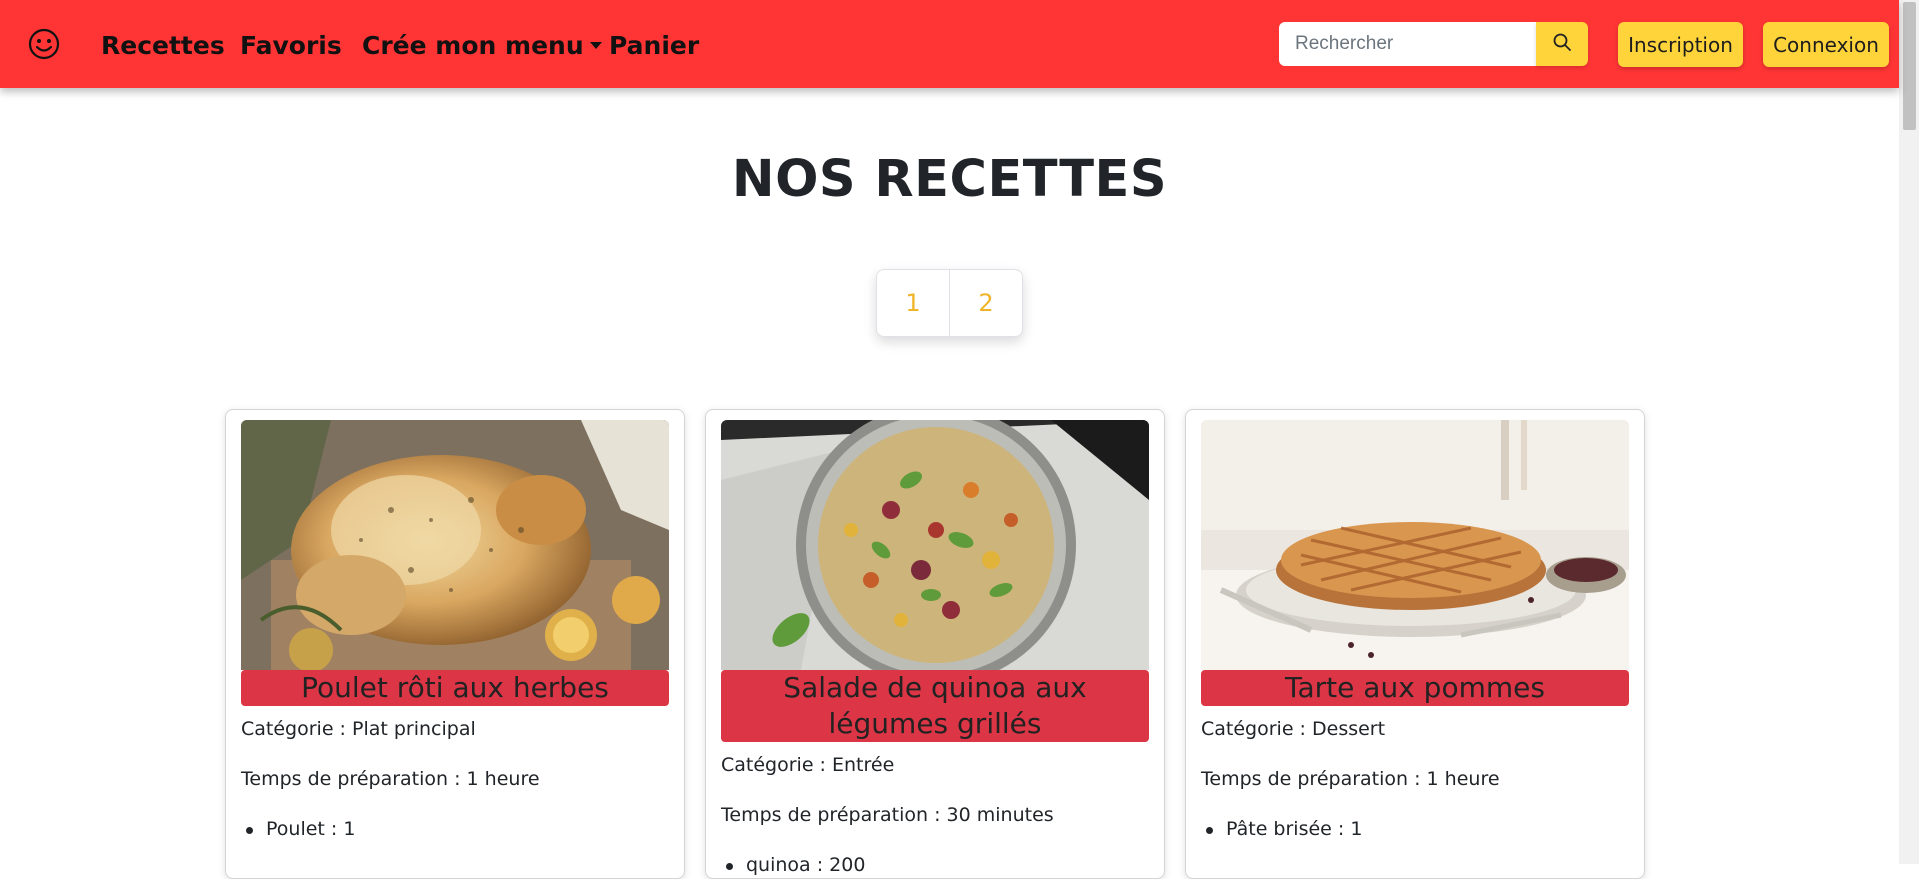  Describe the element at coordinates (1284, 829) in the screenshot. I see `ingredient-item: Pâte brisée : 1` at that location.